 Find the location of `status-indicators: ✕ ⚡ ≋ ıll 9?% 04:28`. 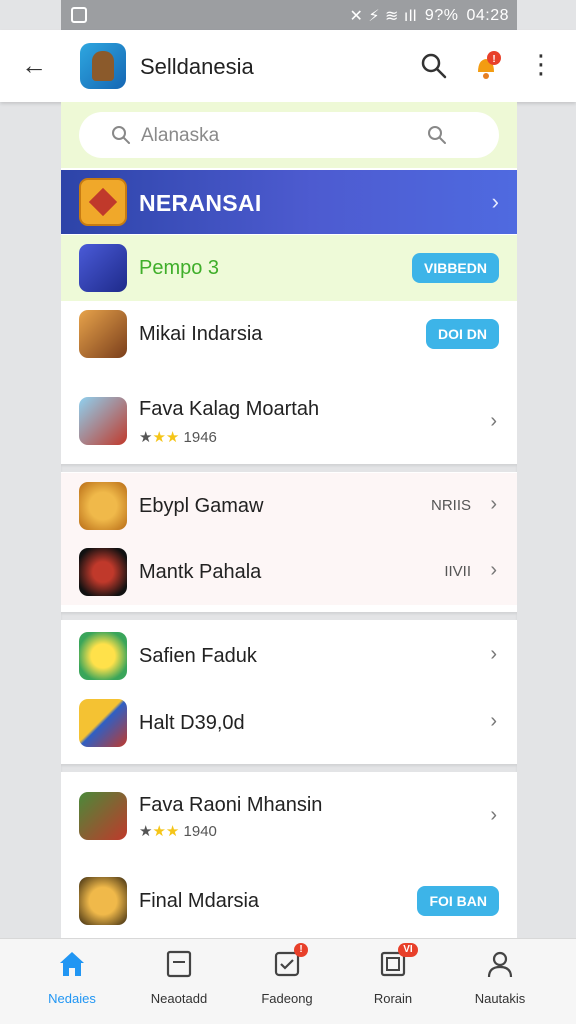

status-indicators: ✕ ⚡ ≋ ıll 9?% 04:28 is located at coordinates (429, 16).